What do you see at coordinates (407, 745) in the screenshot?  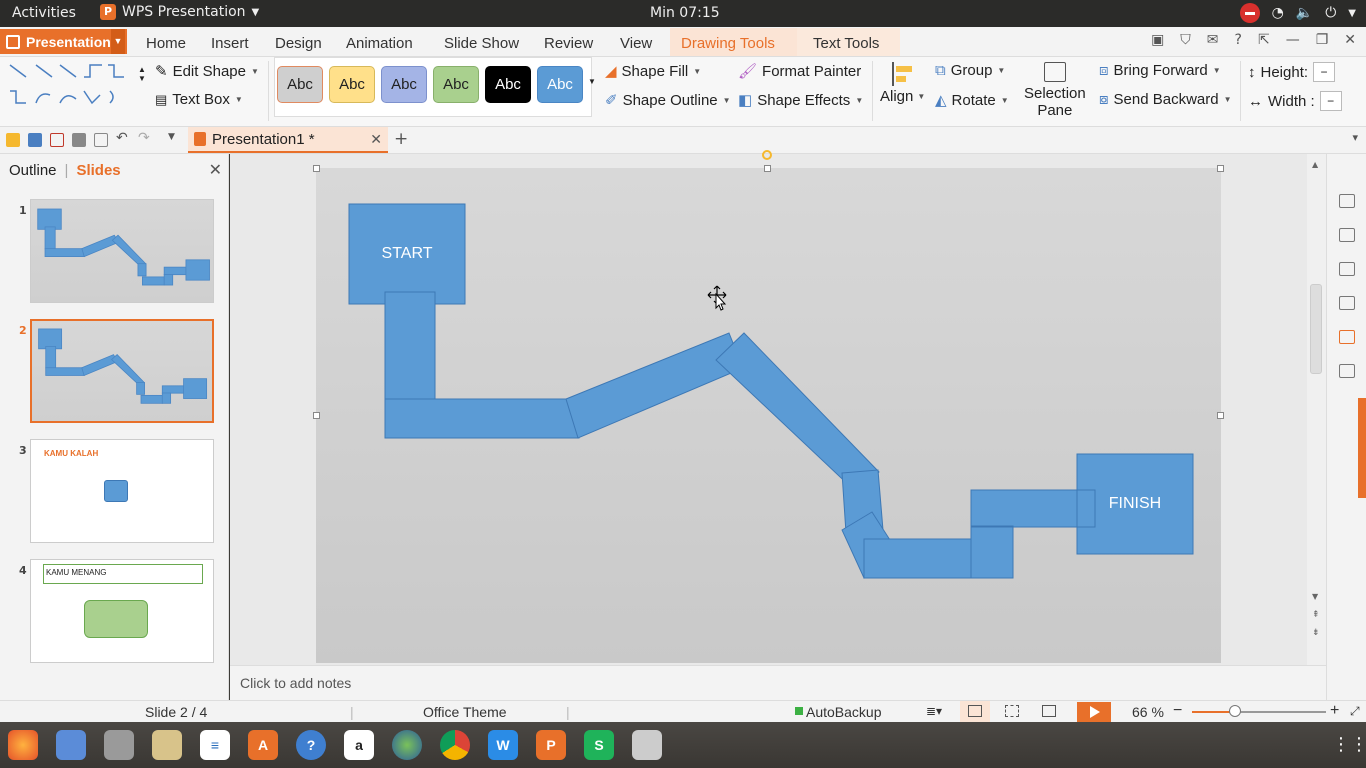 I see `globe-icon` at bounding box center [407, 745].